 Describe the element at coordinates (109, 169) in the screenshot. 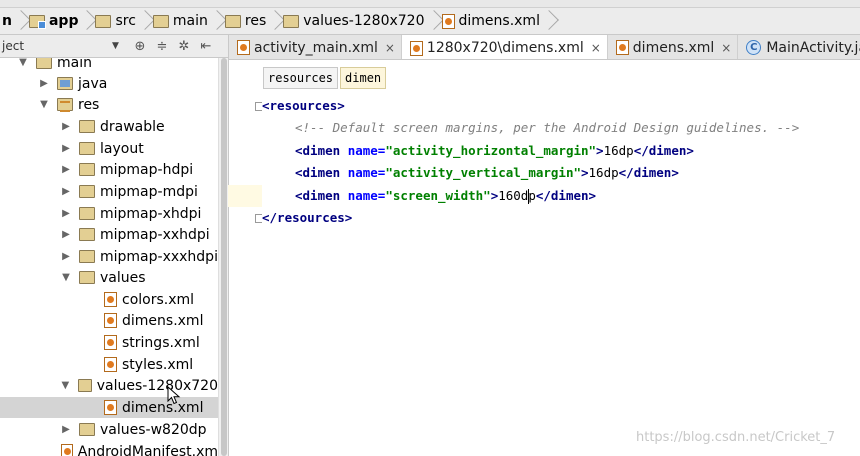

I see `tree-item-mipmap-hdpi: ▶ mipmap-hdpi` at that location.